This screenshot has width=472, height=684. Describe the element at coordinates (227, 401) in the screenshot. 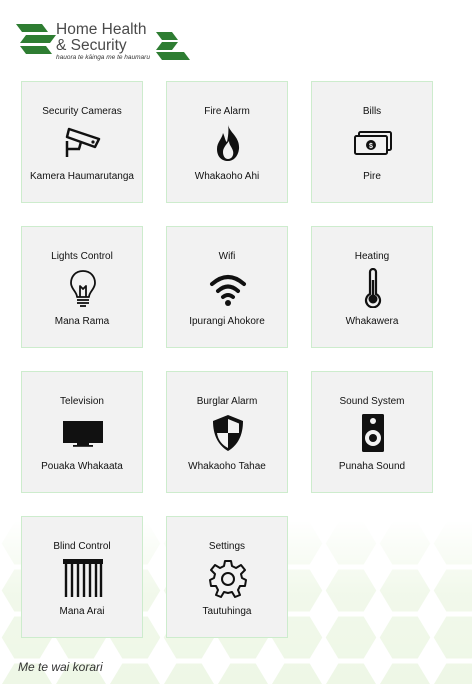

I see `tile-label: Burglar Alarm` at that location.